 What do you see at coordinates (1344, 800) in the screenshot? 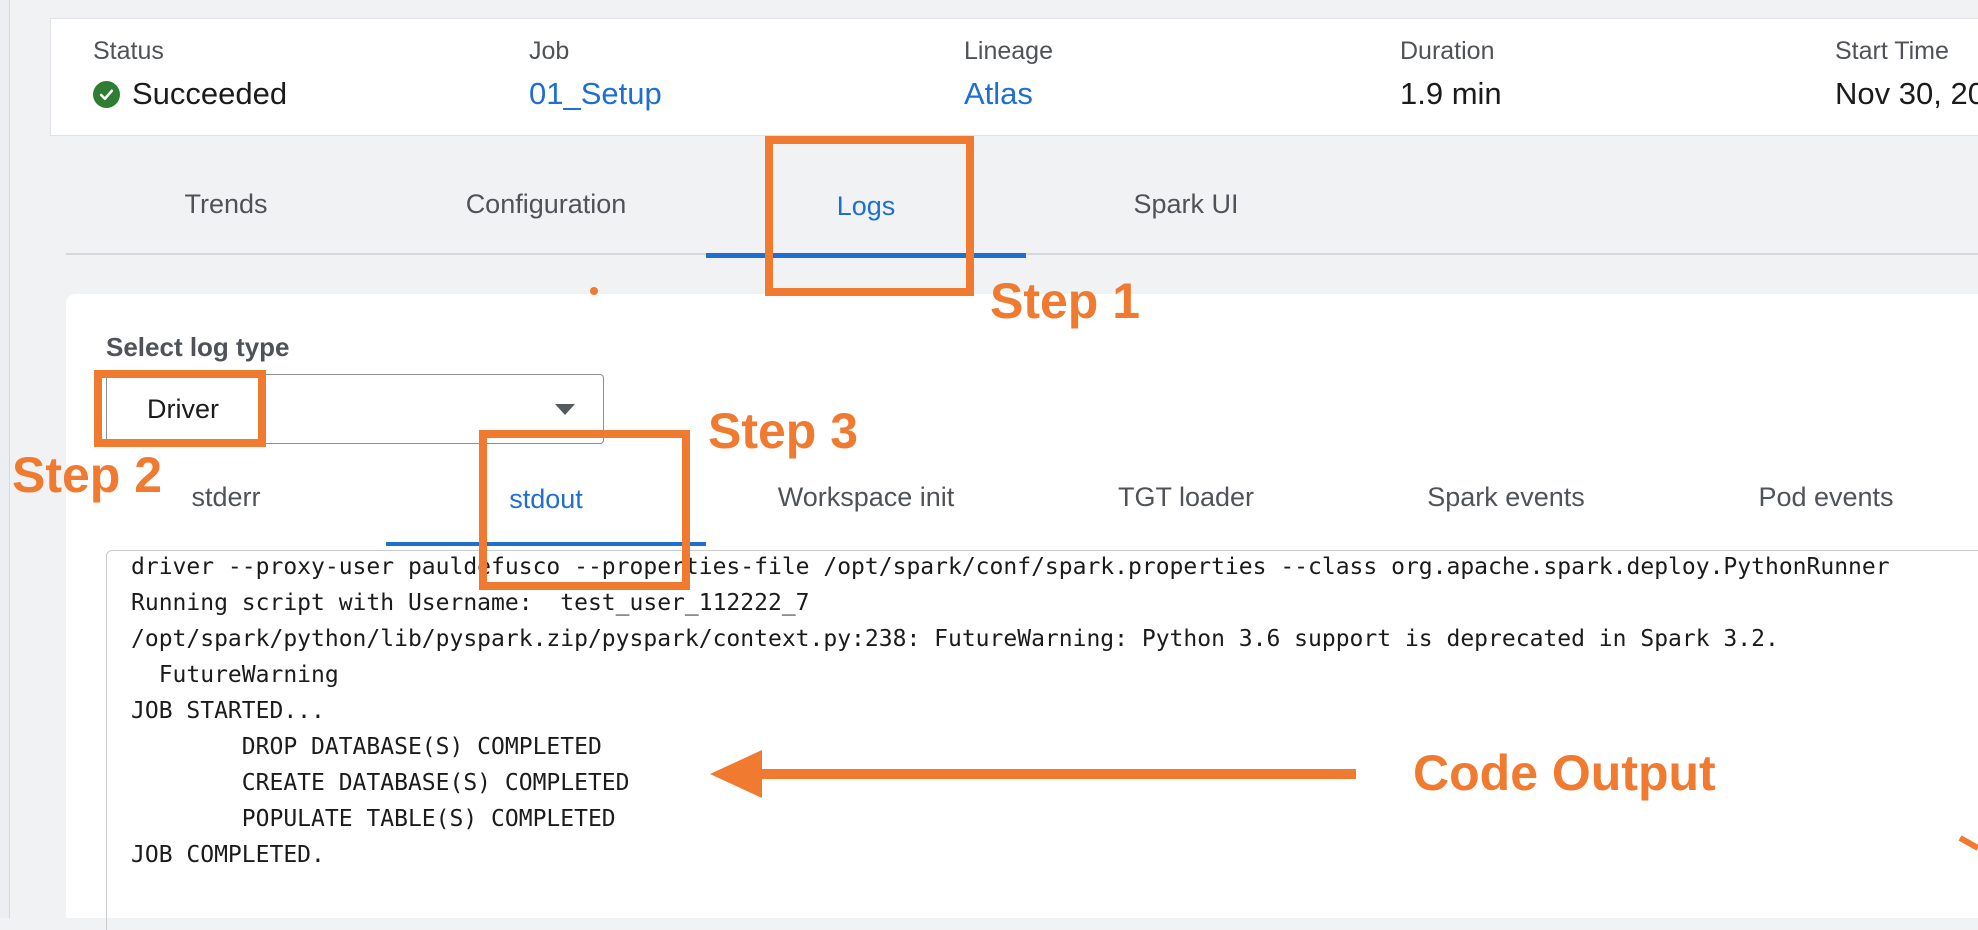
I see `code-output-arrow` at bounding box center [1344, 800].